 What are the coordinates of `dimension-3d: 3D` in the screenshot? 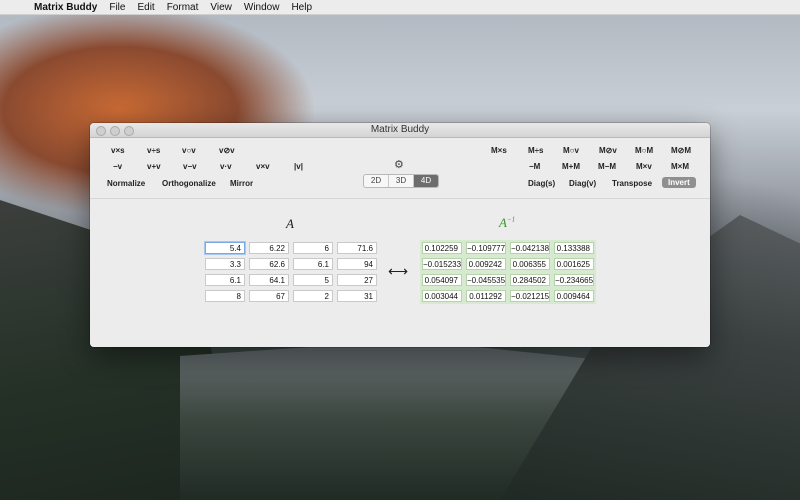 It's located at (401, 181).